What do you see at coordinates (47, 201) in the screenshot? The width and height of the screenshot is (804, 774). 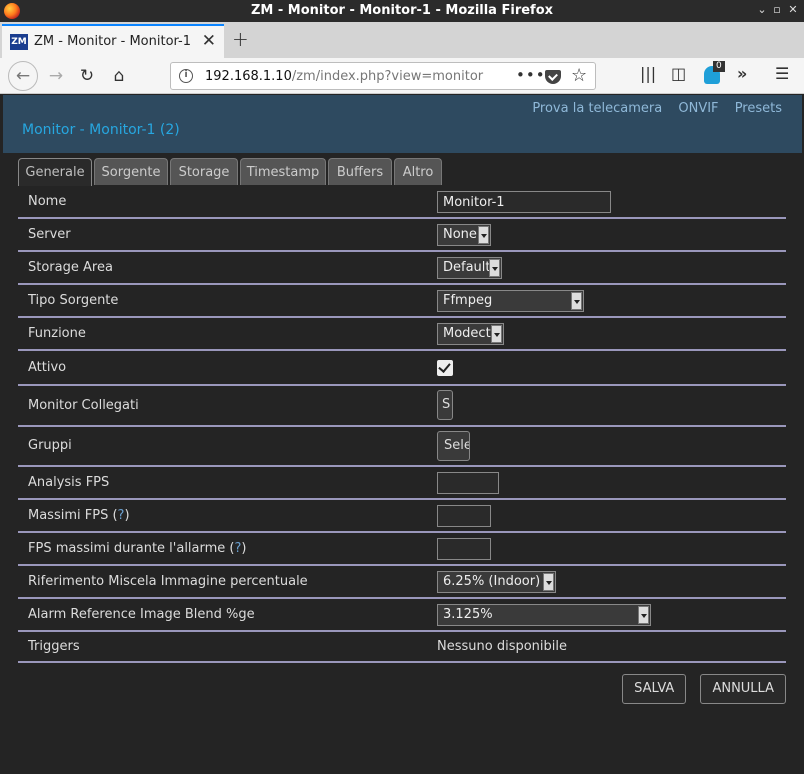 I see `nome-label: Nome` at bounding box center [47, 201].